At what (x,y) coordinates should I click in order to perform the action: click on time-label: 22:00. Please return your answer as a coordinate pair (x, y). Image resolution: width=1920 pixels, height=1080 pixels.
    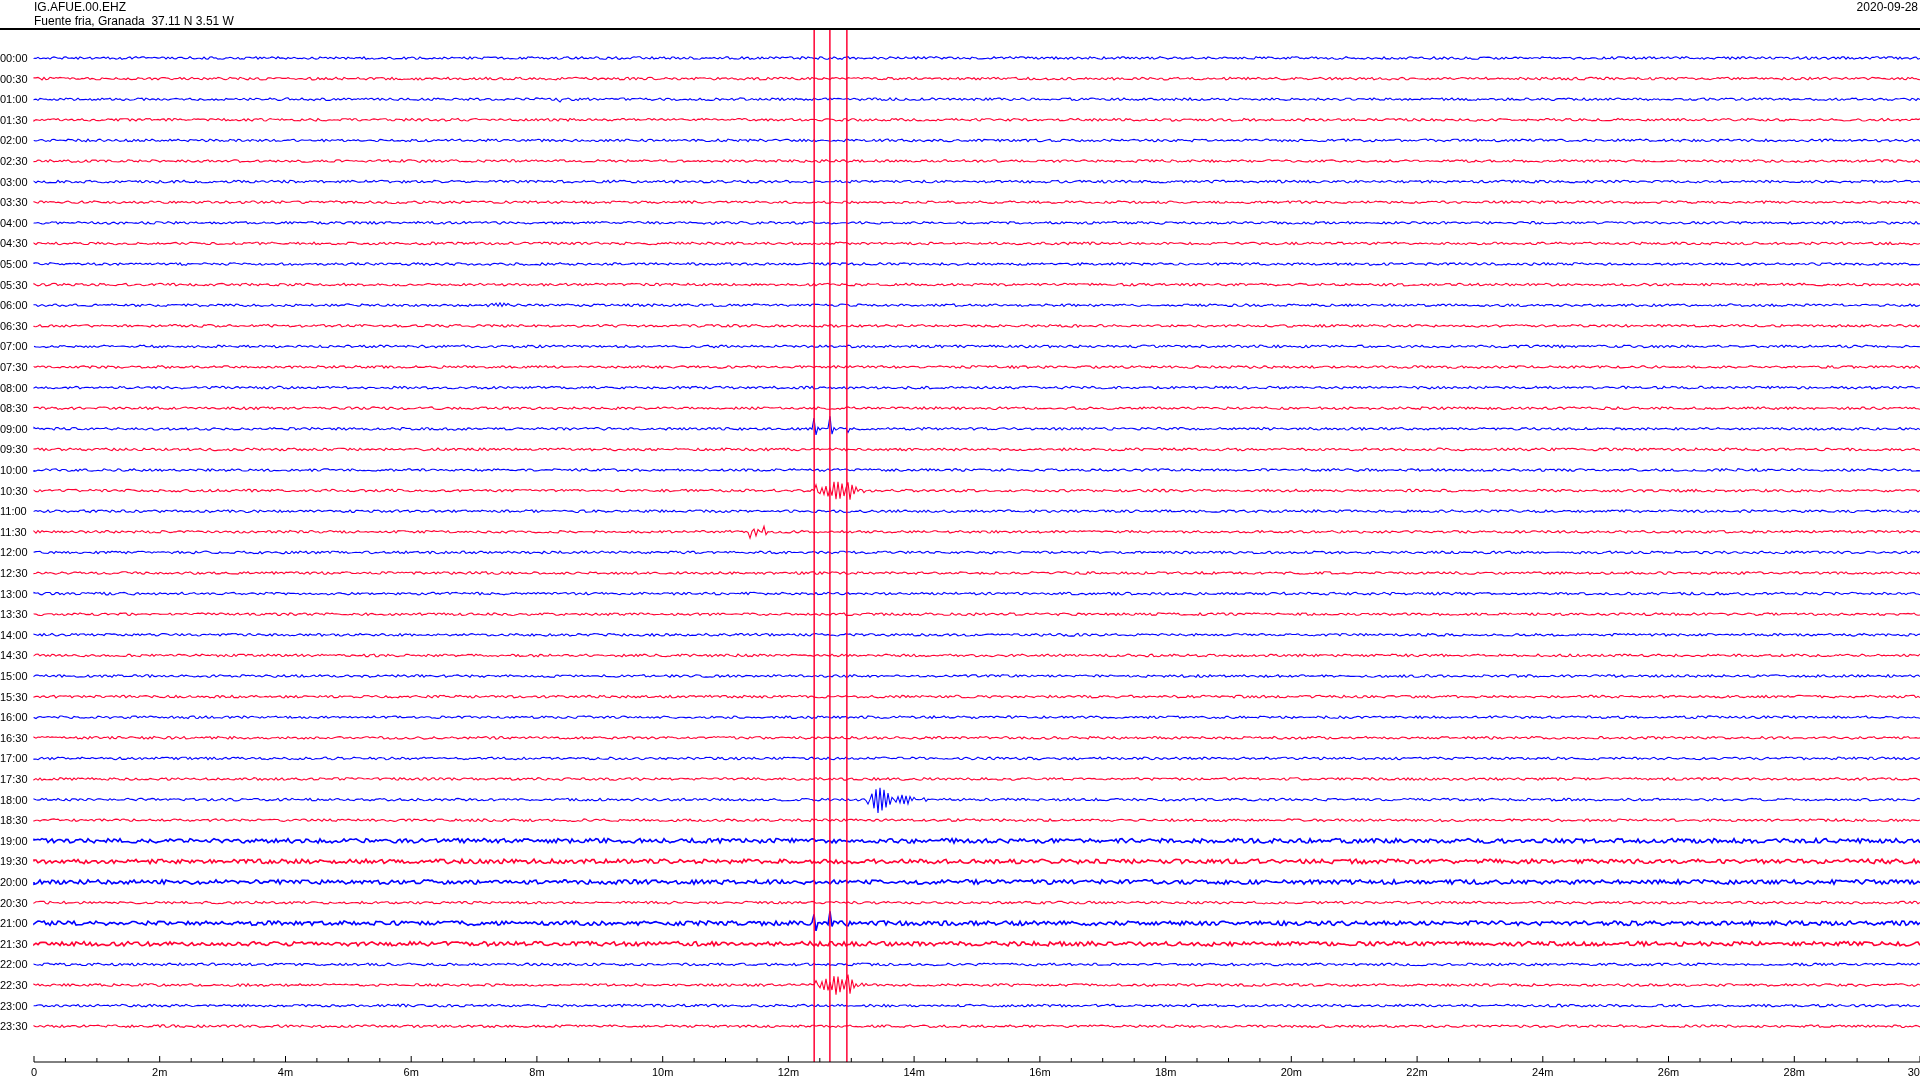
    Looking at the image, I should click on (14, 964).